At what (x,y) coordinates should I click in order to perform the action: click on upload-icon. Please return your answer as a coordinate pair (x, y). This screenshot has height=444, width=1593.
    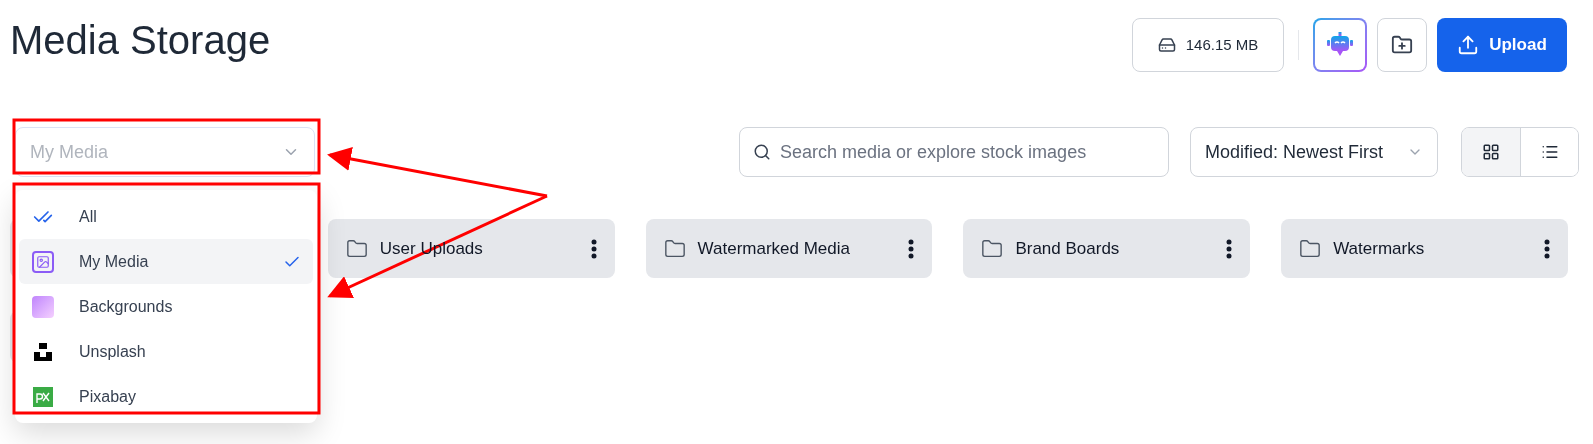
    Looking at the image, I should click on (1468, 45).